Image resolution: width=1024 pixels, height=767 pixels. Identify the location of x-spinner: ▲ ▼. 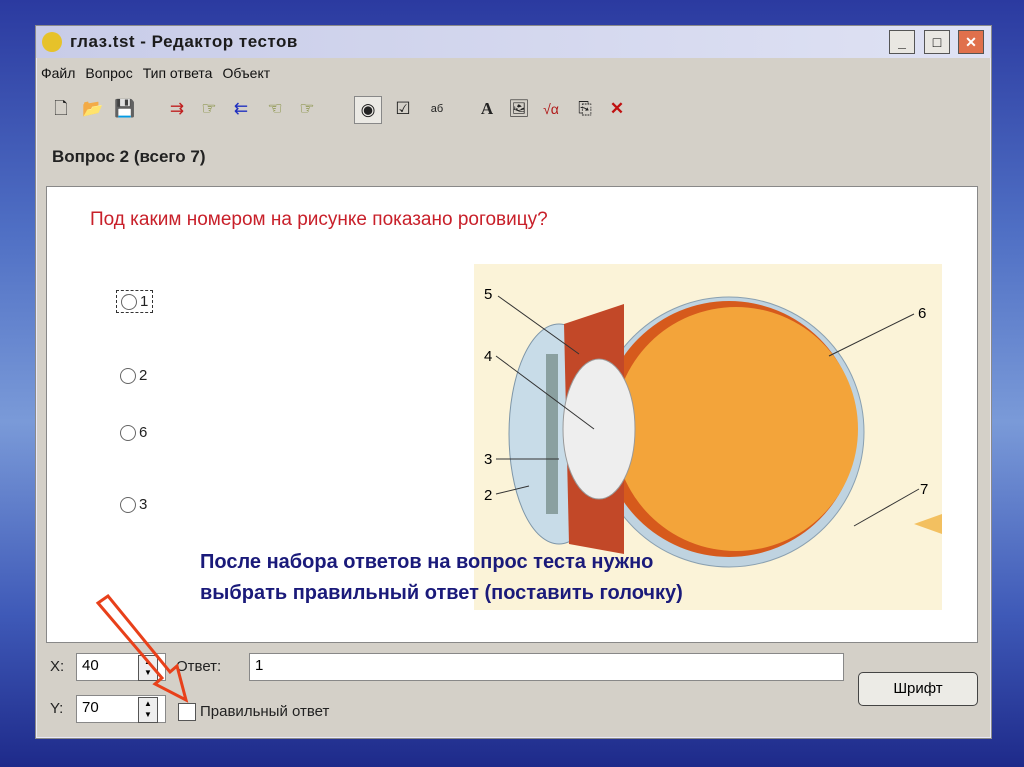
(148, 668).